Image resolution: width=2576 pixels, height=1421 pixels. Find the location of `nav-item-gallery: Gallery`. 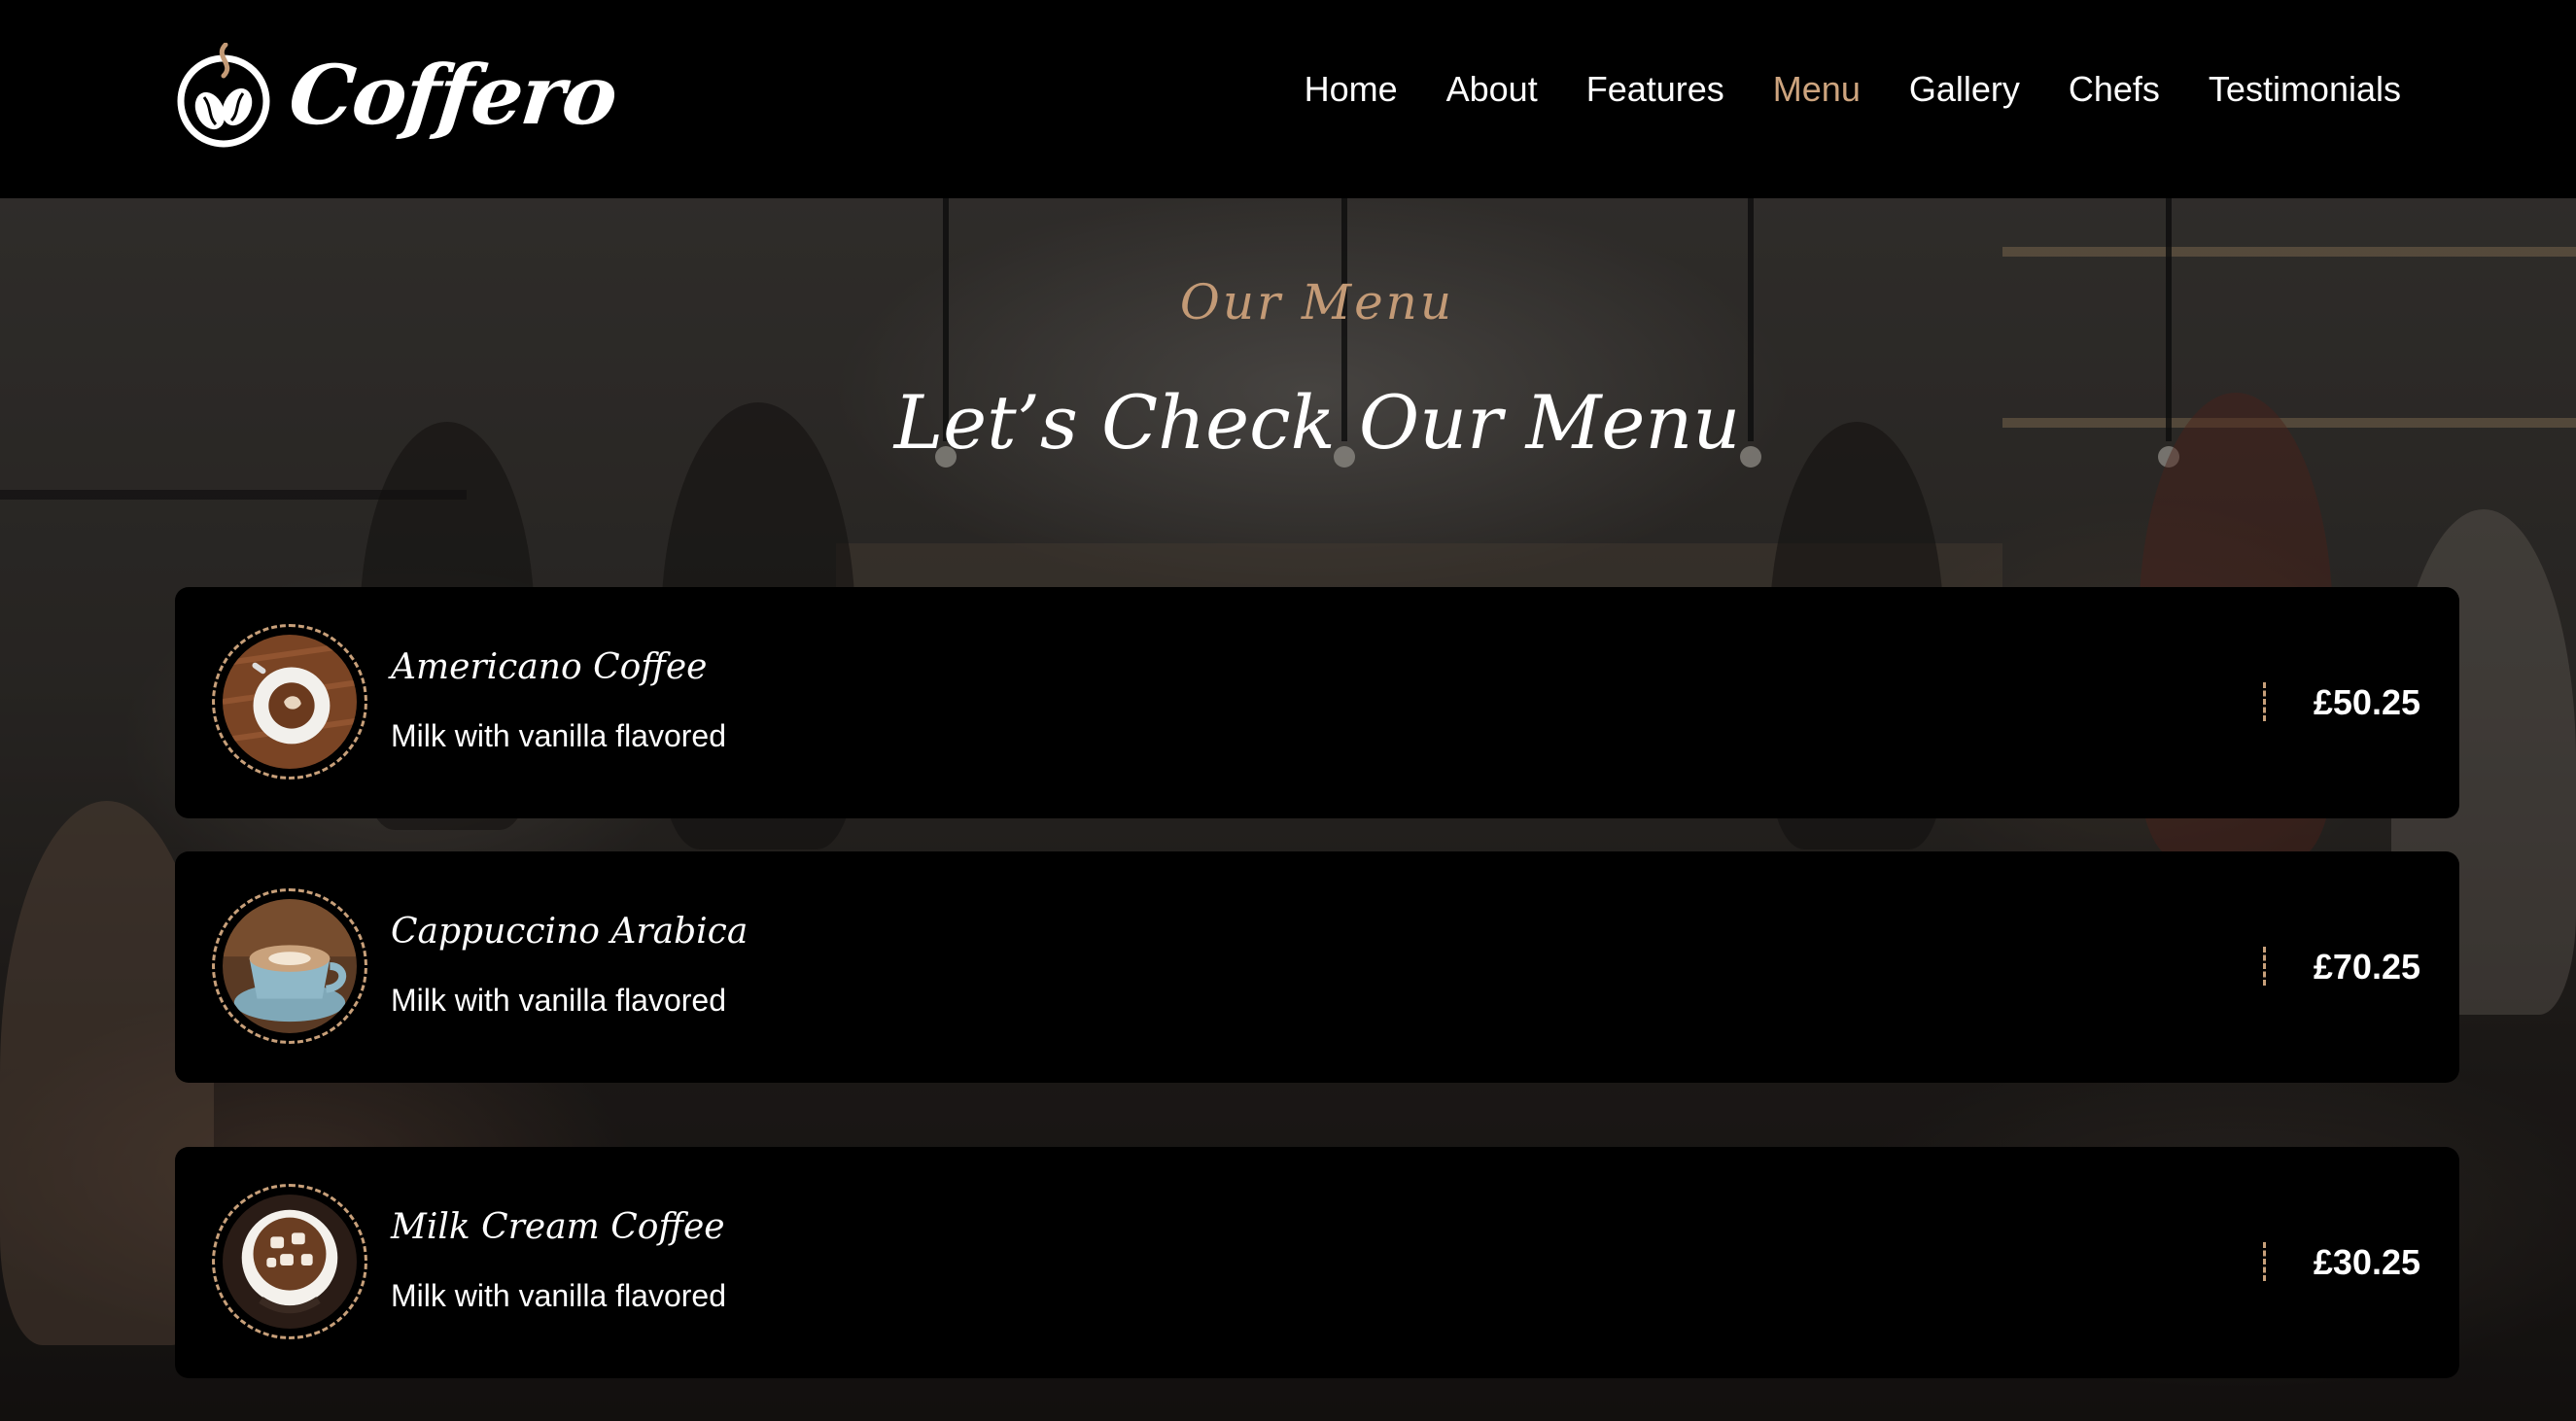

nav-item-gallery: Gallery is located at coordinates (1964, 89).